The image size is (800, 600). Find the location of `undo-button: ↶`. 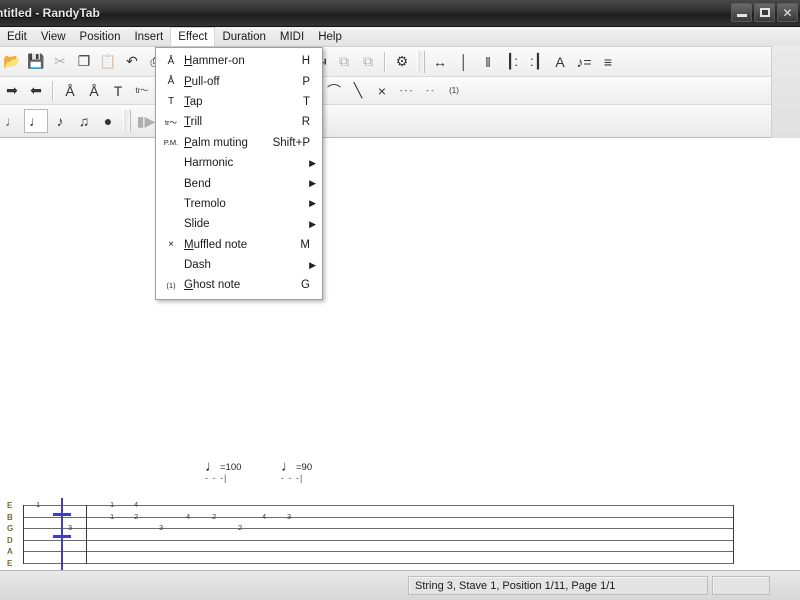

undo-button: ↶ is located at coordinates (132, 62).